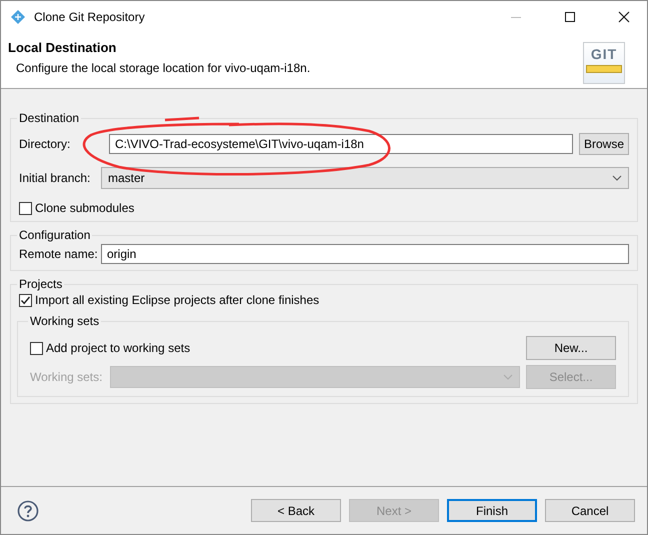 The width and height of the screenshot is (648, 535). Describe the element at coordinates (604, 63) in the screenshot. I see `git-logo: GIT` at that location.